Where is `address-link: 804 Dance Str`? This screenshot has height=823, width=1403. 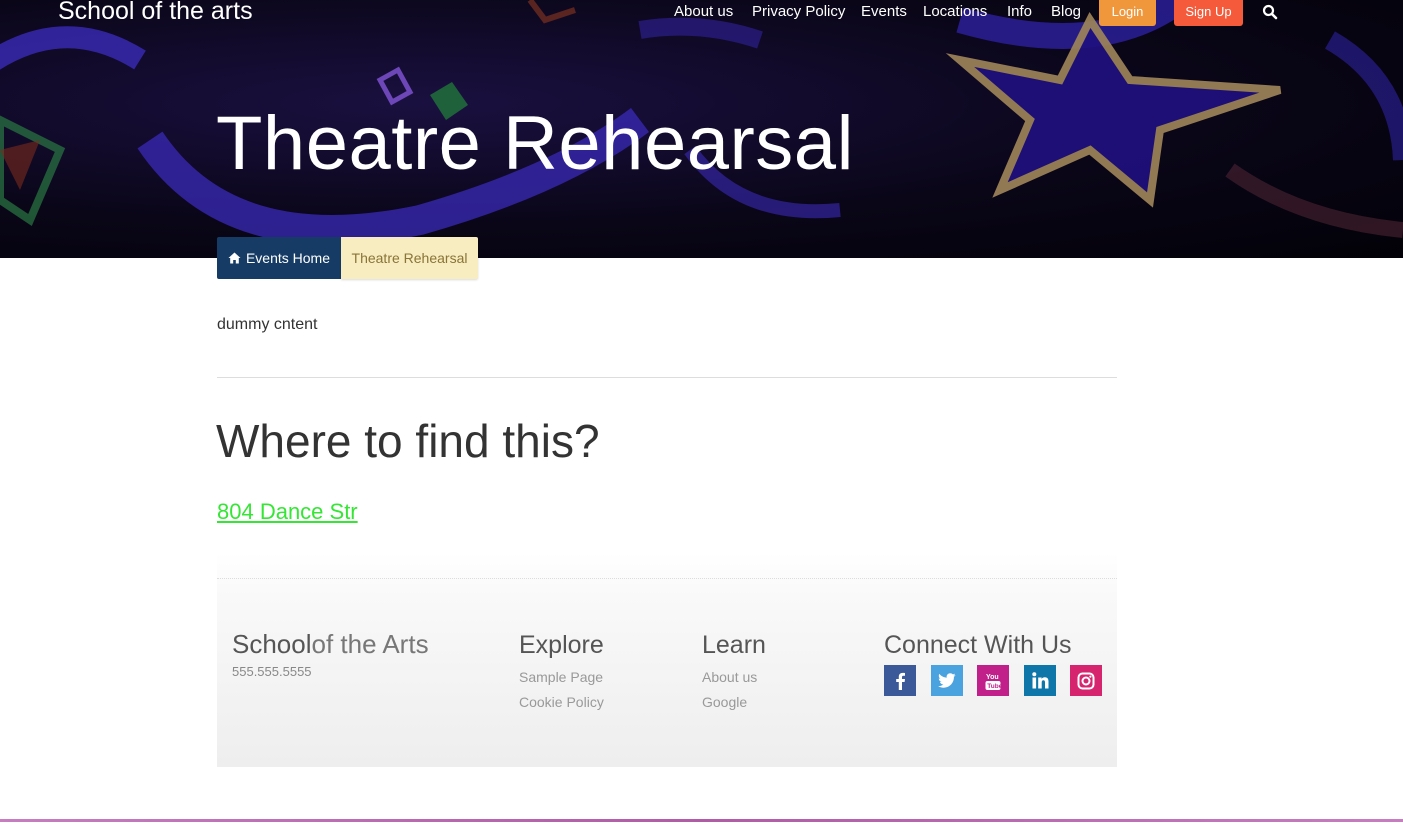 address-link: 804 Dance Str is located at coordinates (287, 512).